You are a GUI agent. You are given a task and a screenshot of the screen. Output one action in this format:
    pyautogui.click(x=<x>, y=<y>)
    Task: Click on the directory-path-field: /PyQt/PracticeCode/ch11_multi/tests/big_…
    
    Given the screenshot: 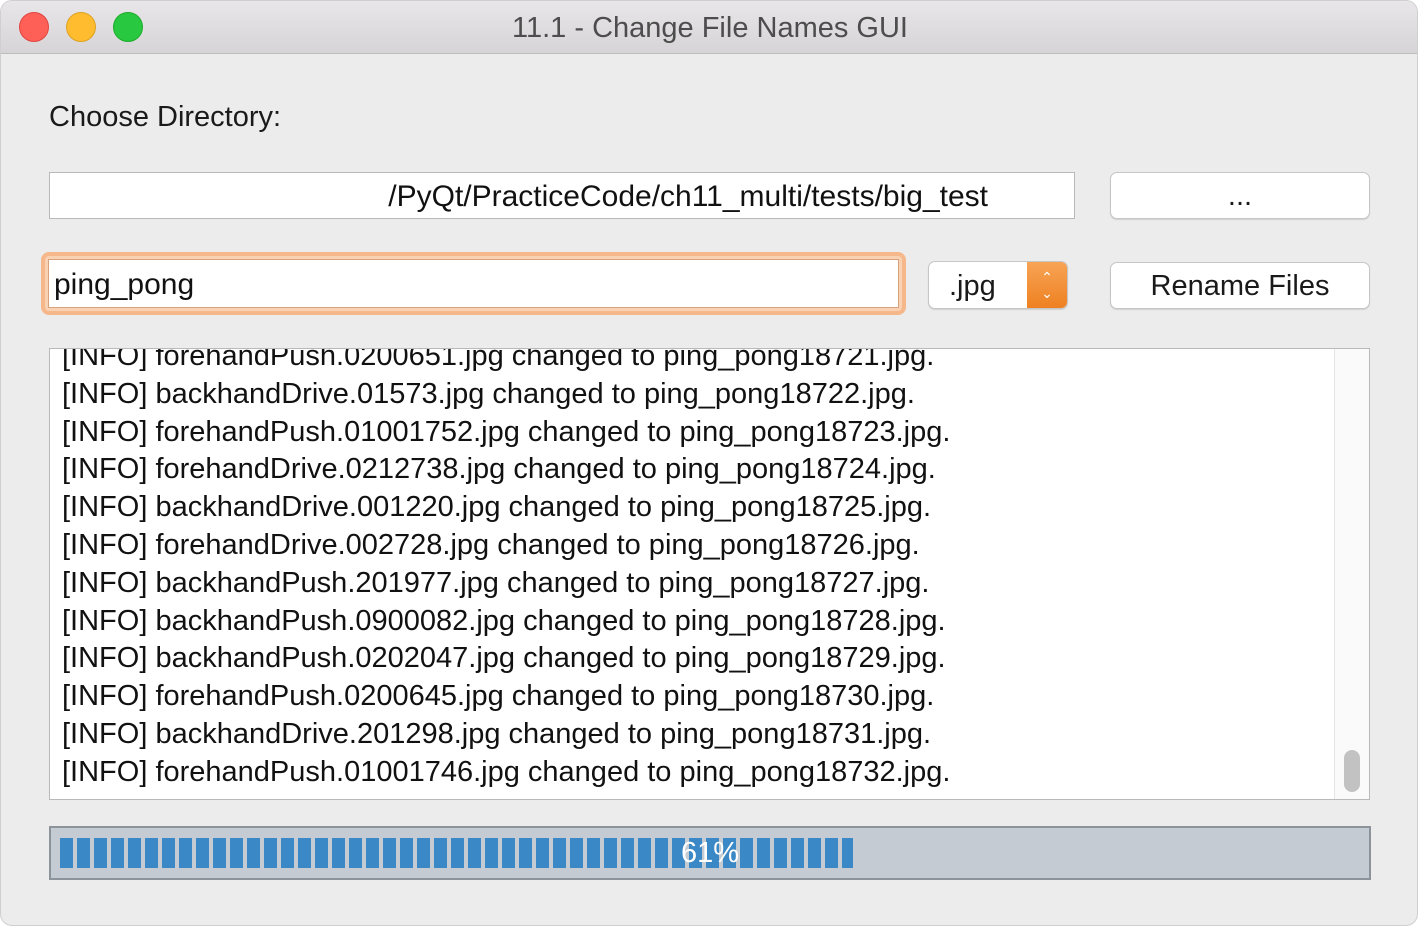 What is the action you would take?
    pyautogui.click(x=562, y=195)
    